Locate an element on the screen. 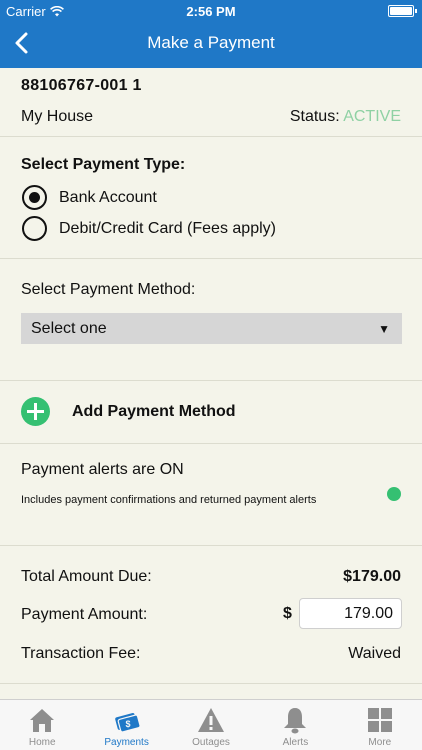 The height and width of the screenshot is (750, 422). status-badge: ACTIVE is located at coordinates (372, 116).